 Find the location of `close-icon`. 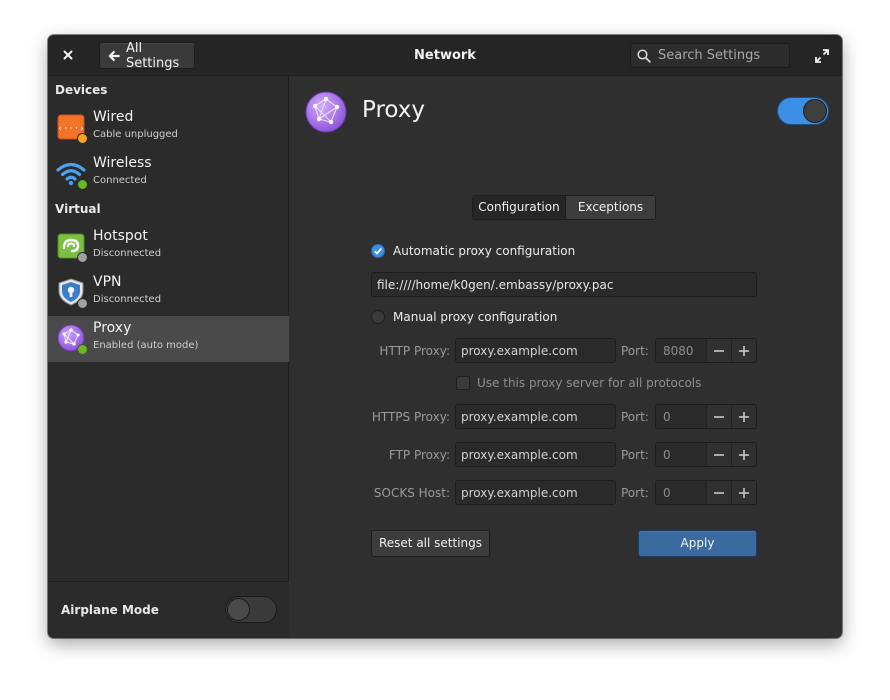

close-icon is located at coordinates (68, 55).